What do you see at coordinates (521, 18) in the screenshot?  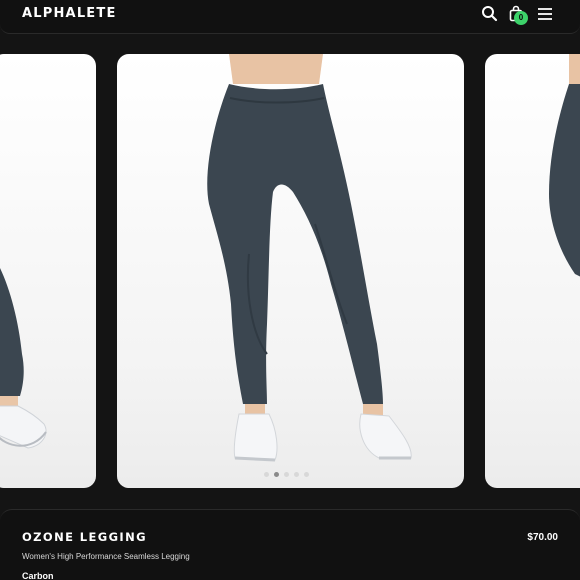 I see `cart-count-badge: 0` at bounding box center [521, 18].